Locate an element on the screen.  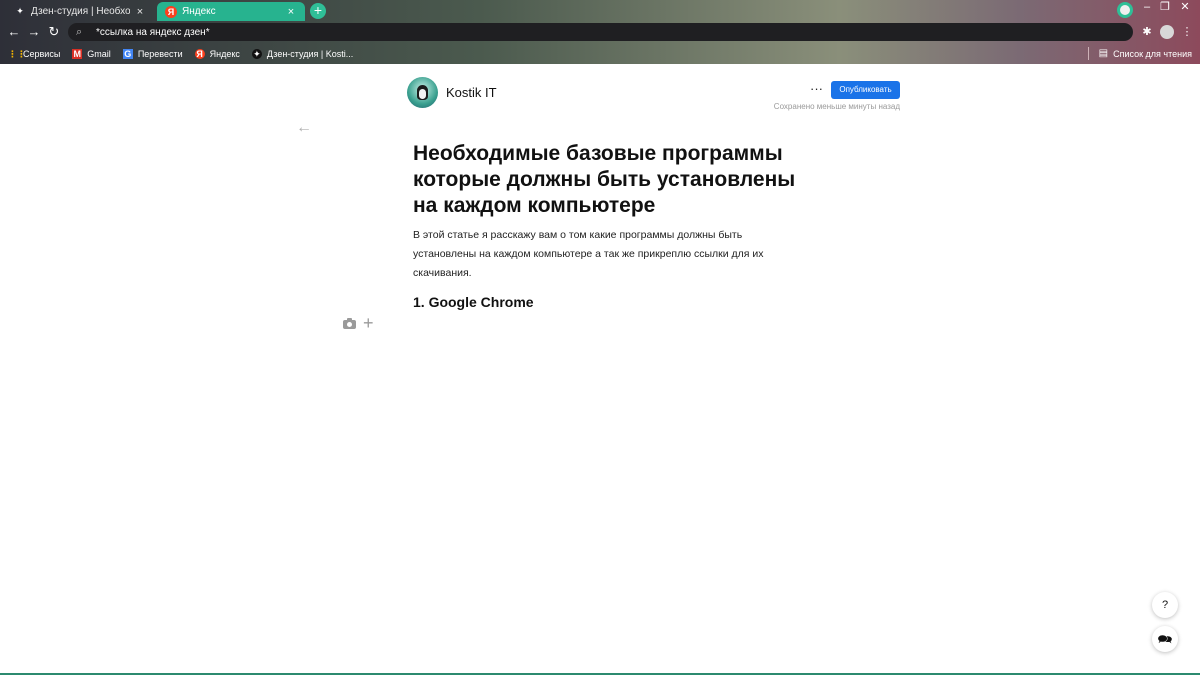
avatar is located at coordinates (422, 92).